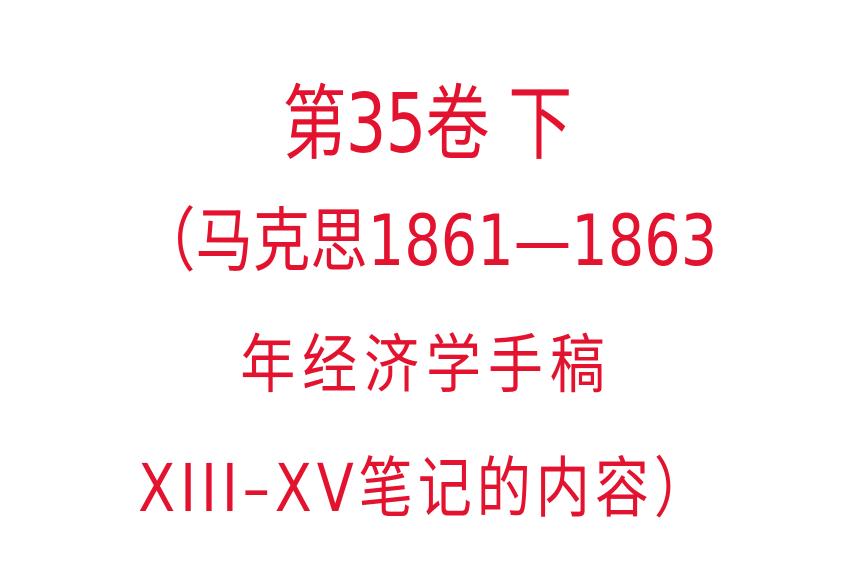 Image resolution: width=850 pixels, height=567 pixels. Describe the element at coordinates (427, 124) in the screenshot. I see `volume-title: 第35卷 下` at that location.